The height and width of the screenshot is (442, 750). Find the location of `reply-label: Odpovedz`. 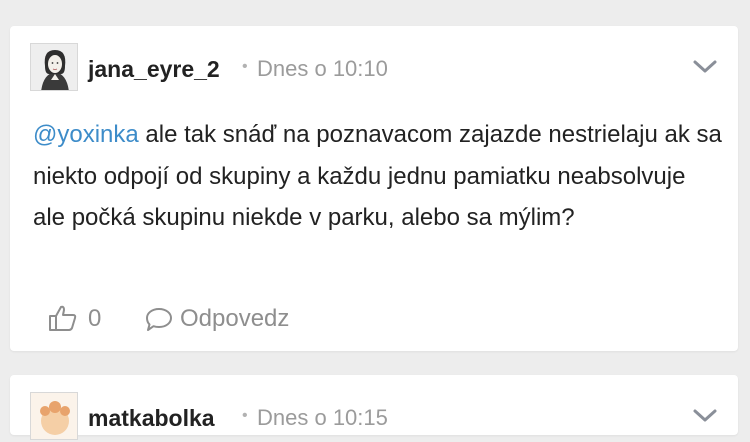

reply-label: Odpovedz is located at coordinates (235, 318).